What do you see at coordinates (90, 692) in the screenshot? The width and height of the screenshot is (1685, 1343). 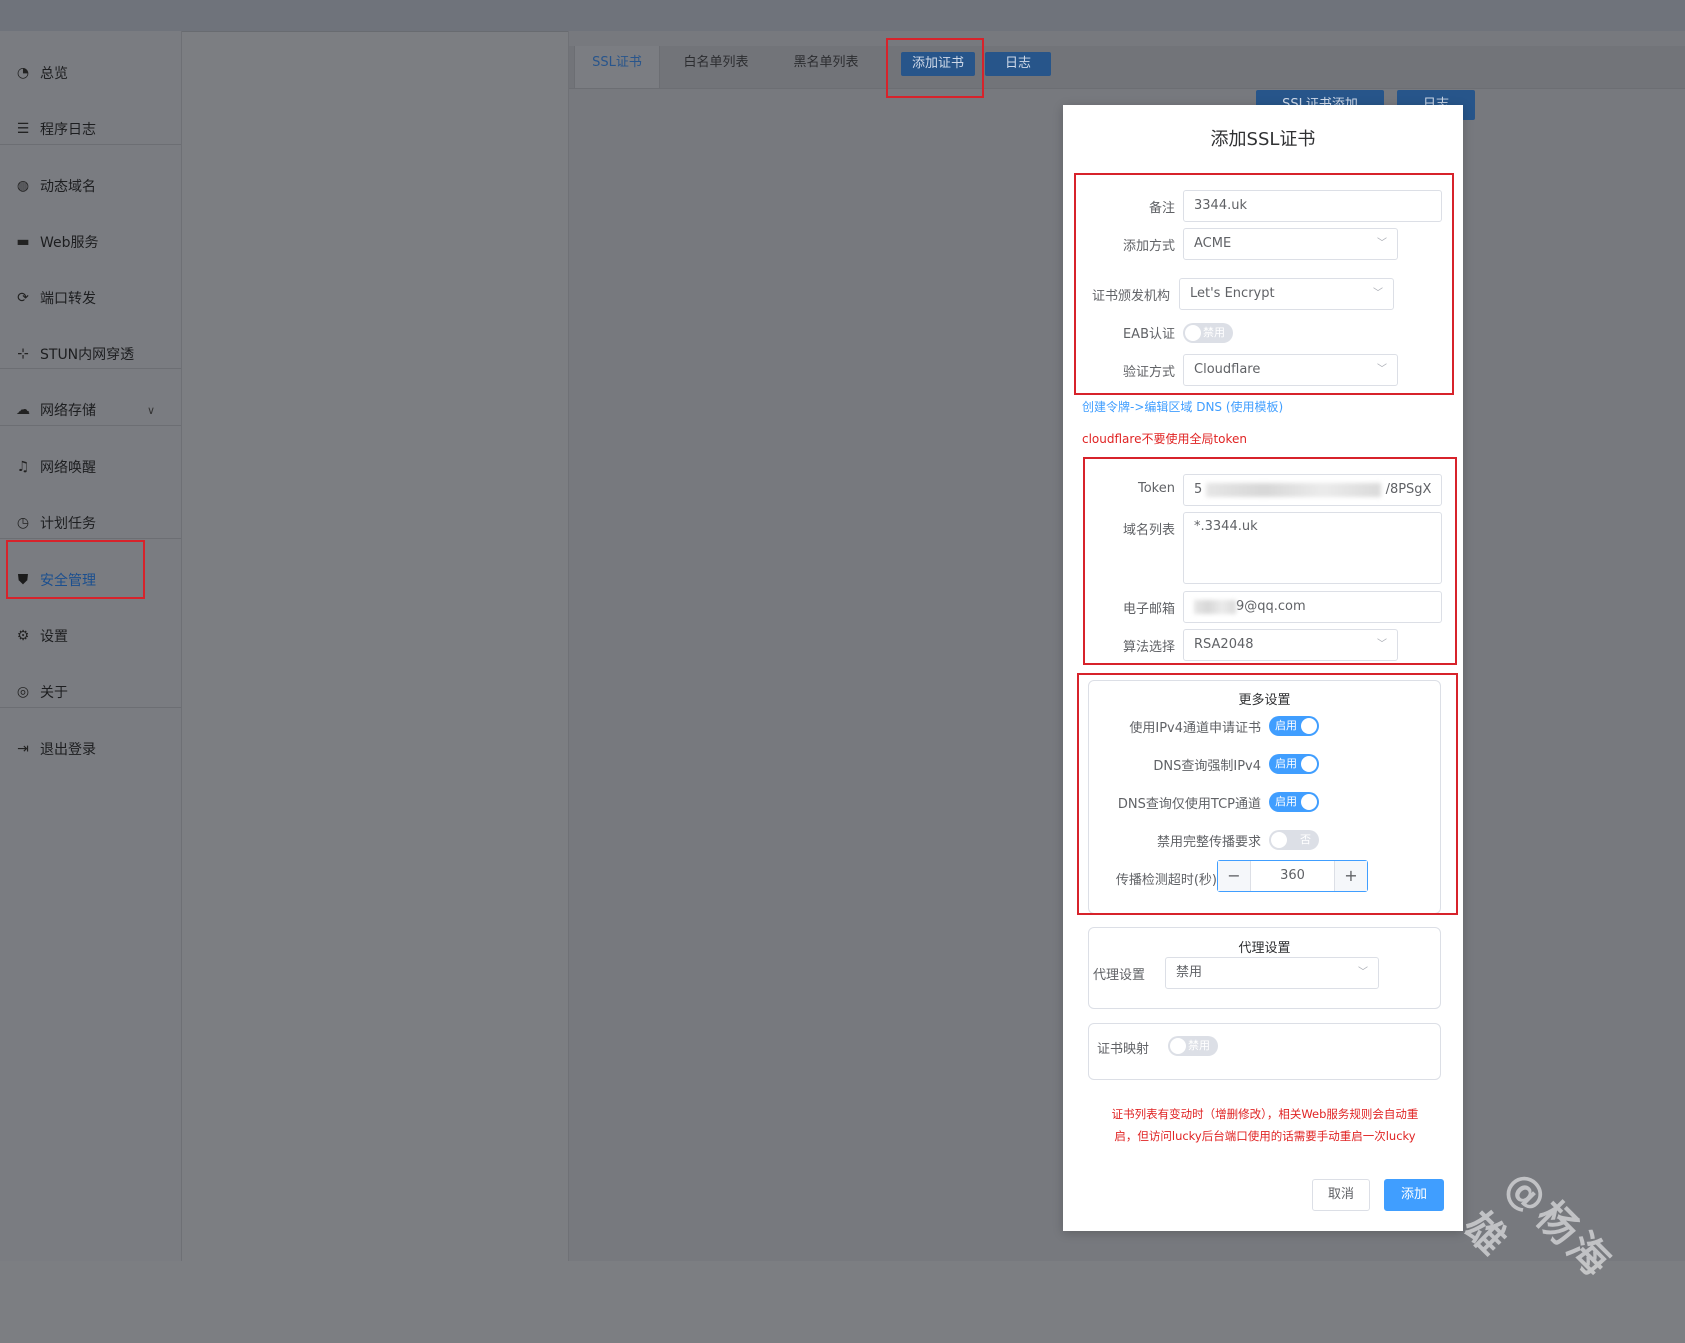 I see `sidebar-item-about: ◎ 关于` at bounding box center [90, 692].